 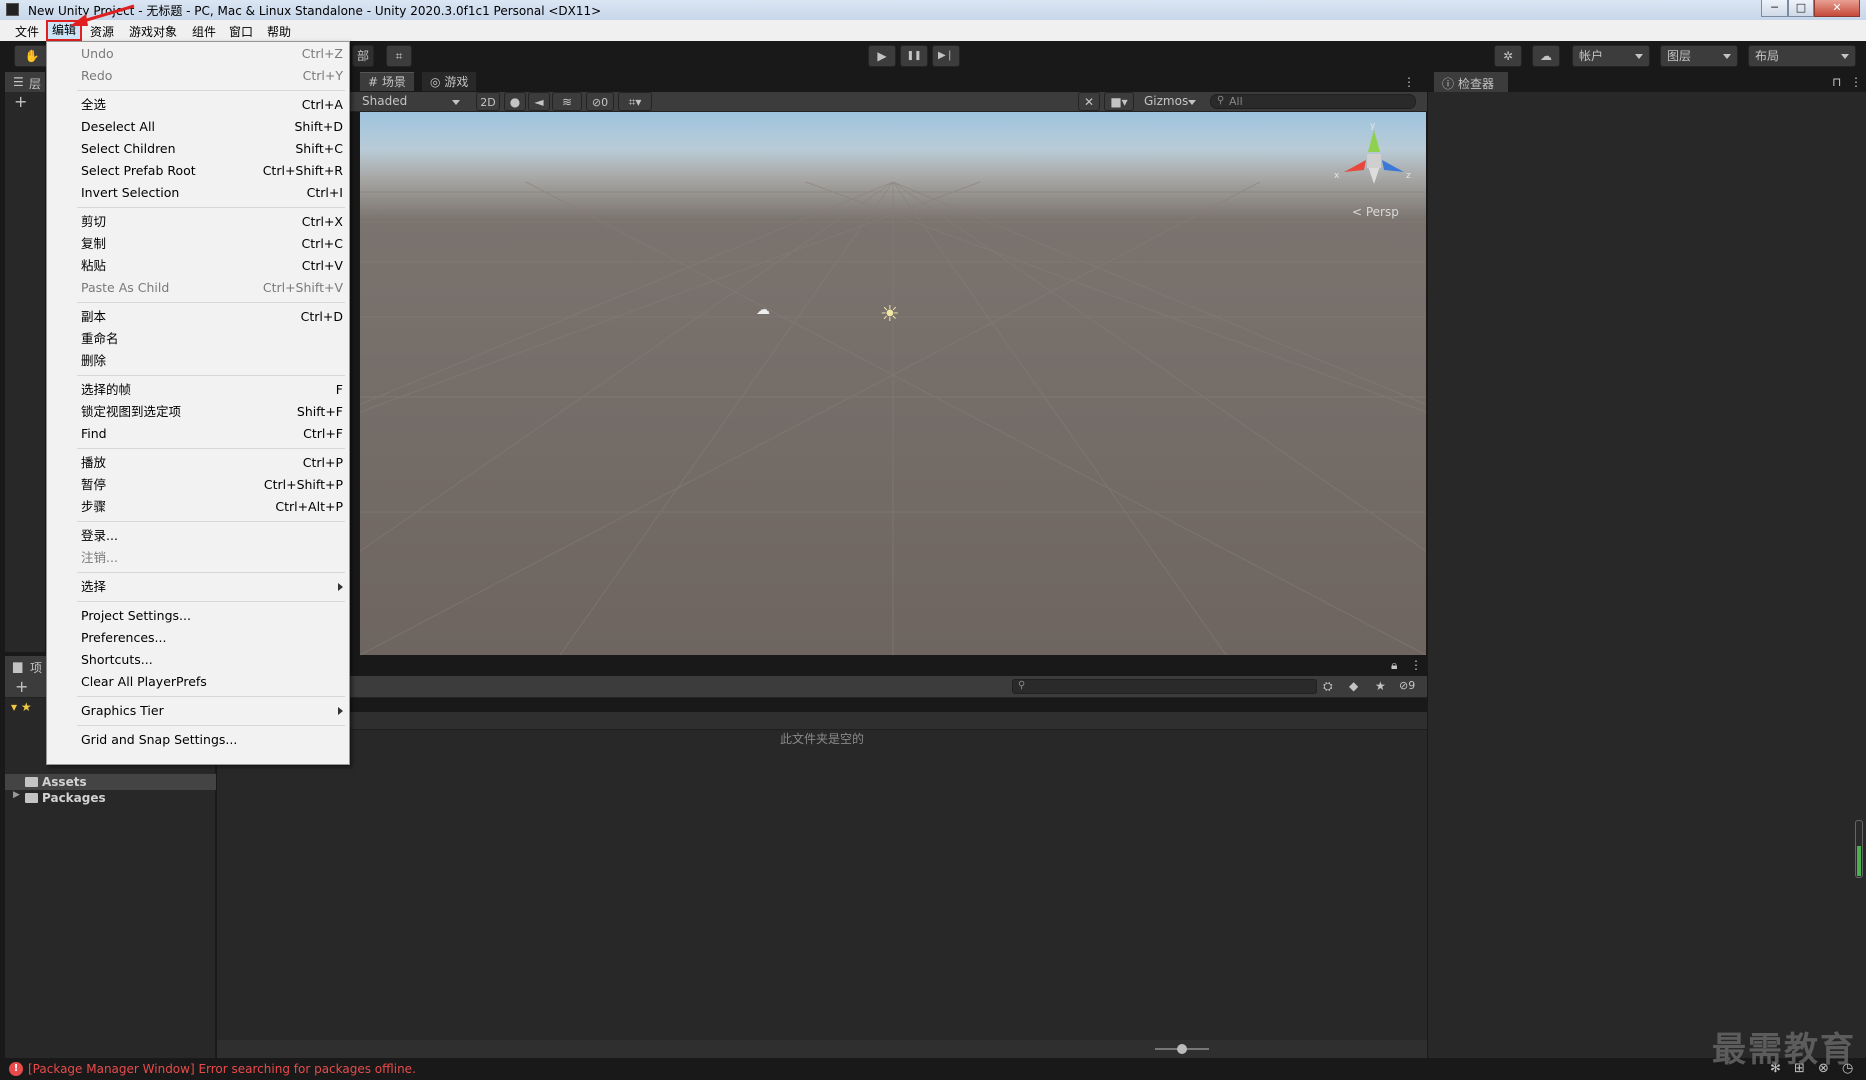 I want to click on menu-item-step: 步骤 Ctrl+Alt+P, so click(x=212, y=507).